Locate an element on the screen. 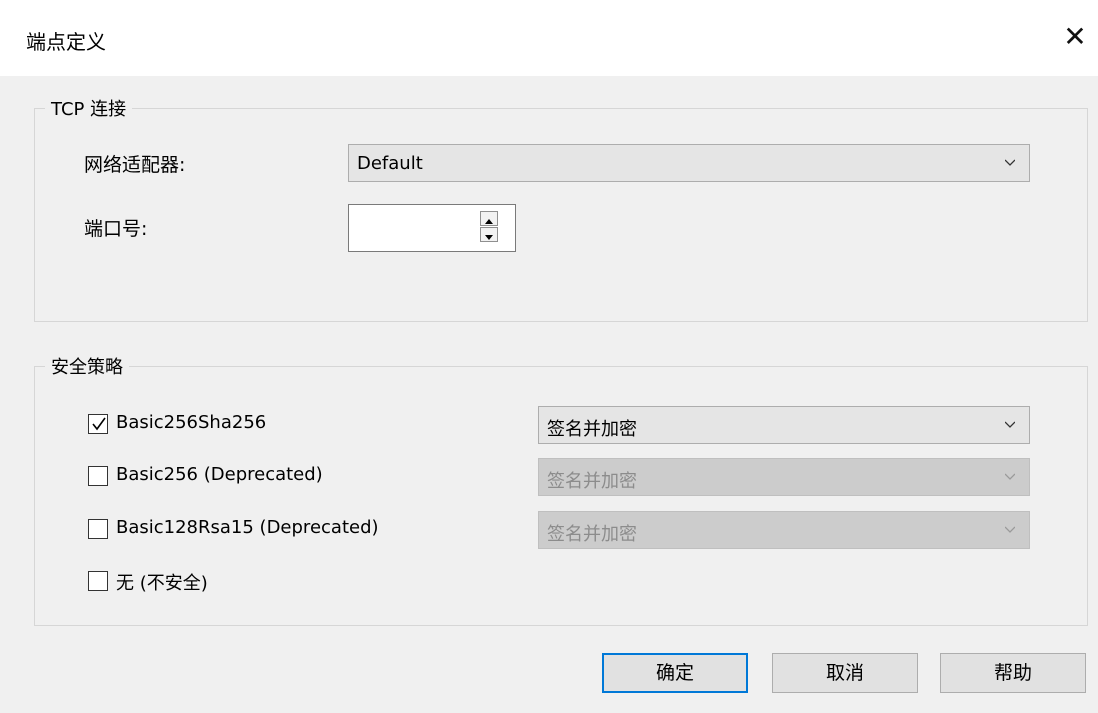  policy-label: Basic256Sha256 is located at coordinates (191, 422).